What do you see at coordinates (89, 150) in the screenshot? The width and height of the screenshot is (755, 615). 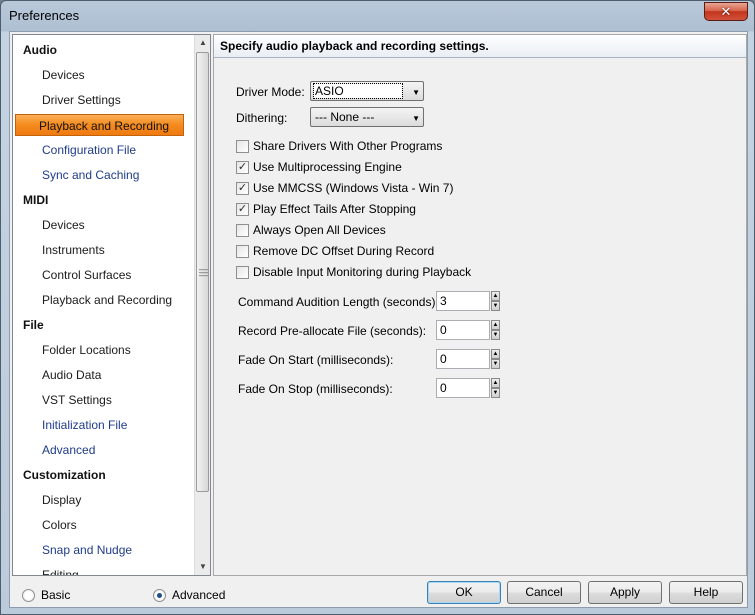 I see `tree-item-configuration-file: Configuration File` at bounding box center [89, 150].